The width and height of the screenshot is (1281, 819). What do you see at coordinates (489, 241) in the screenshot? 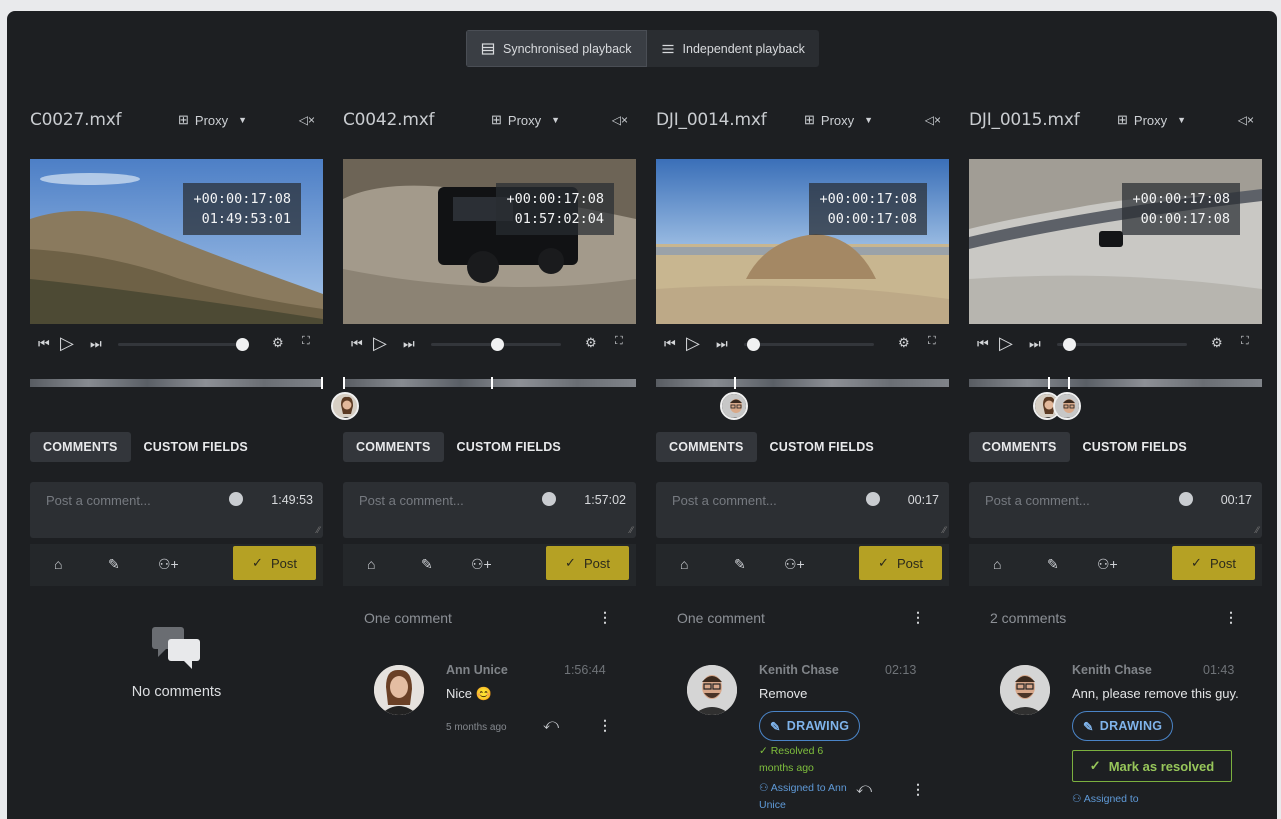
I see `video-player: +00:00:17:08 01:57:02:04` at bounding box center [489, 241].